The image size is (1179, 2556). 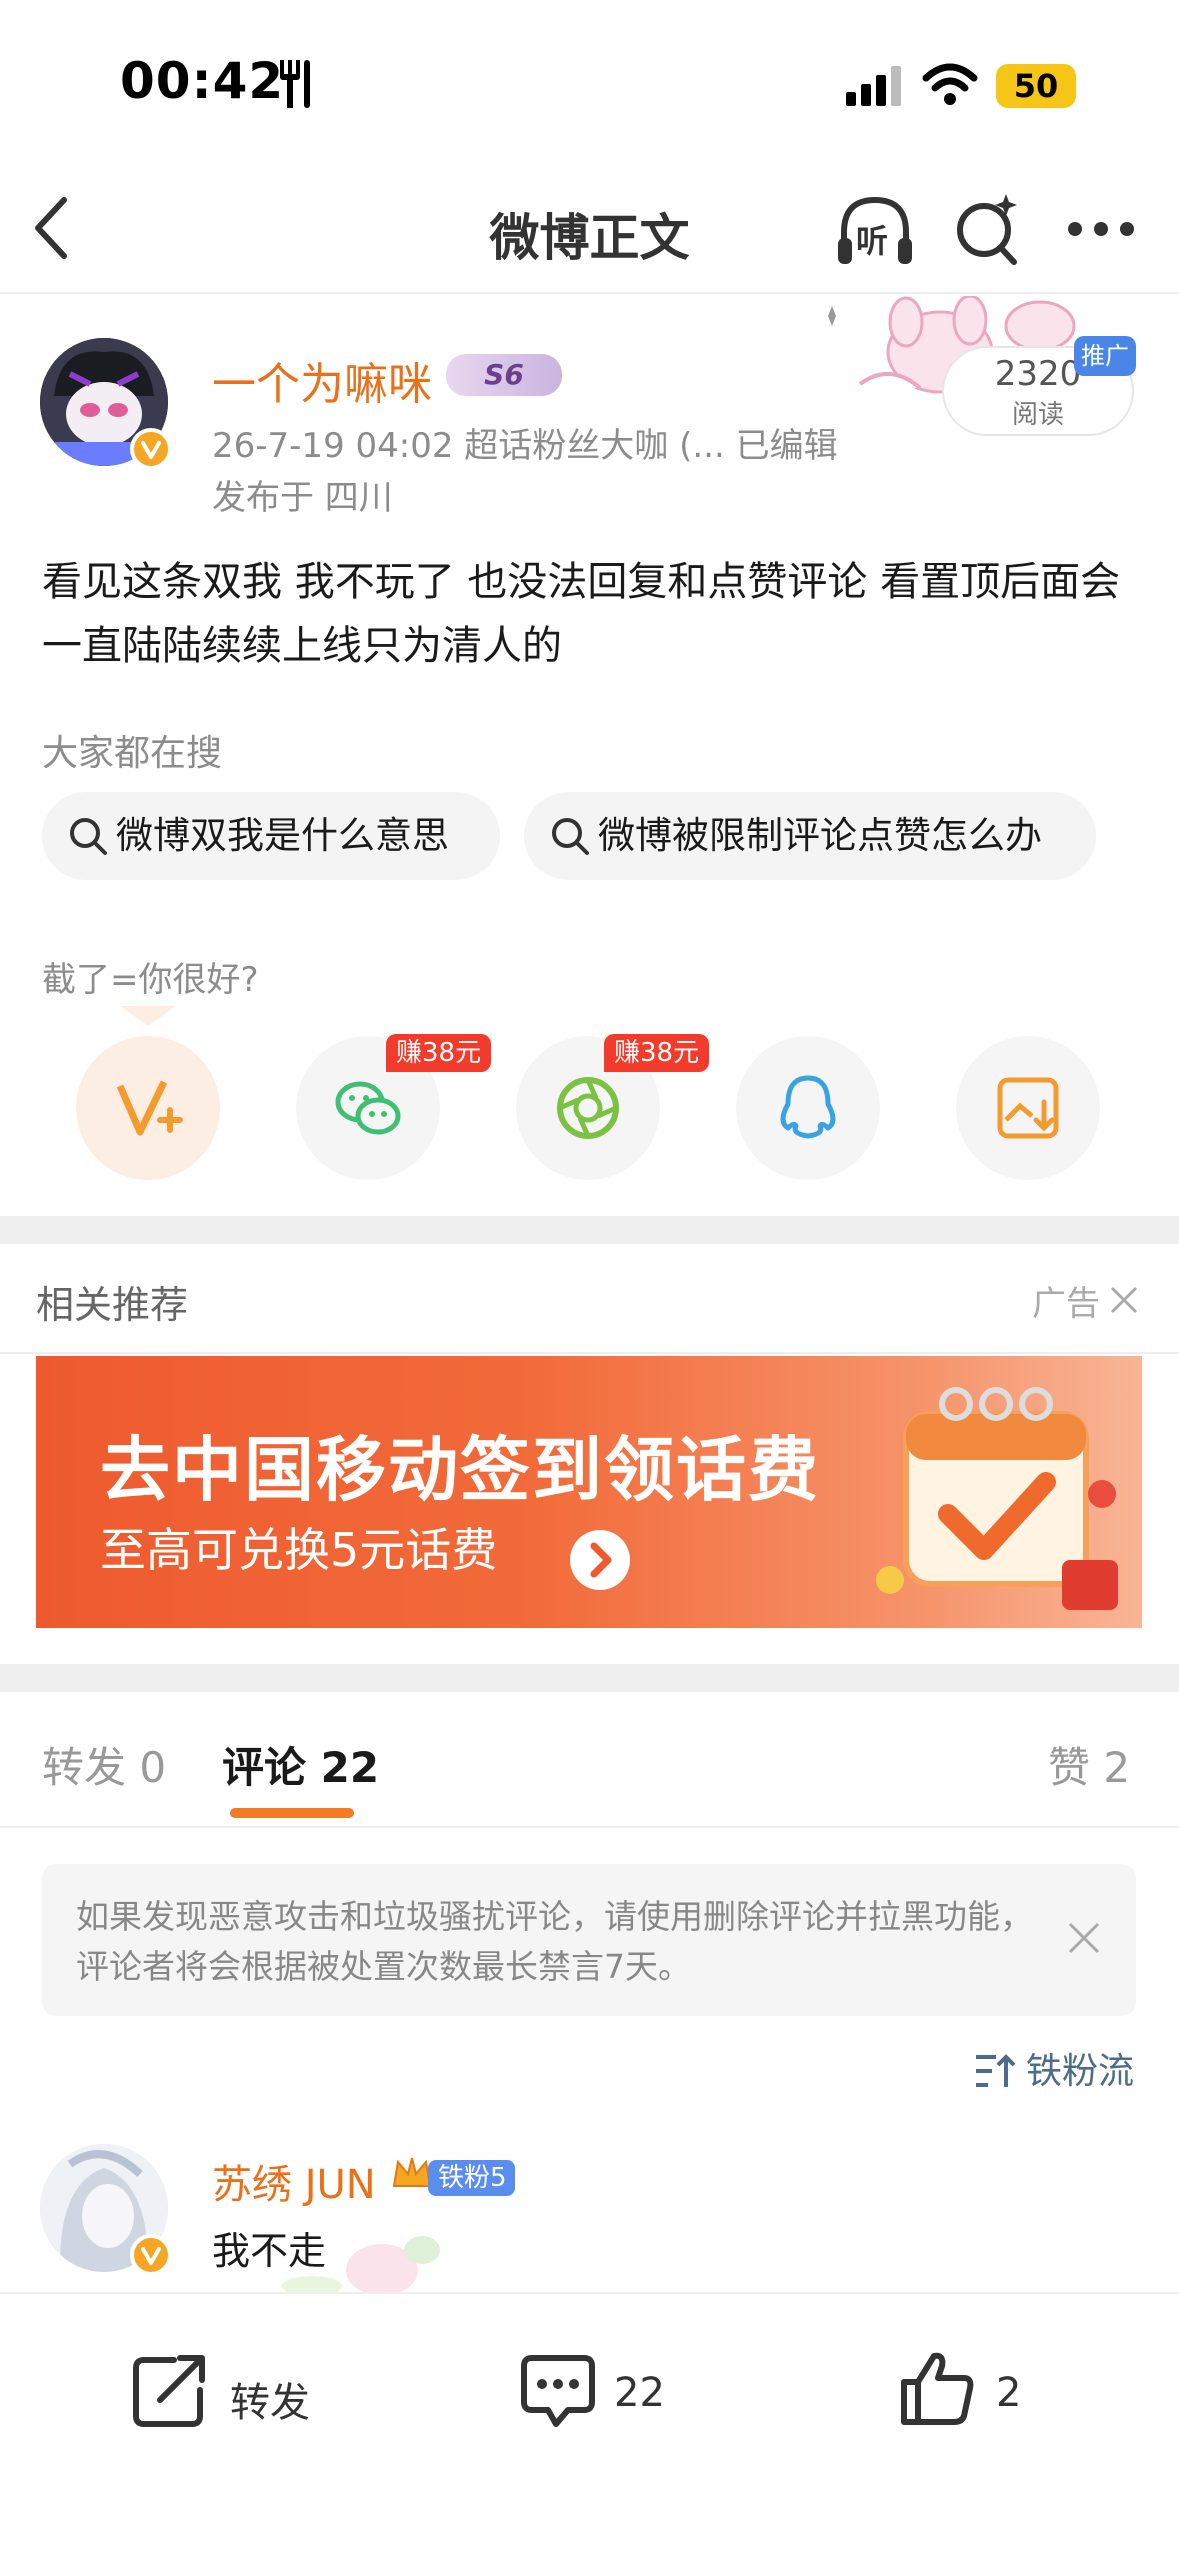 I want to click on comment-count: 22, so click(x=639, y=2393).